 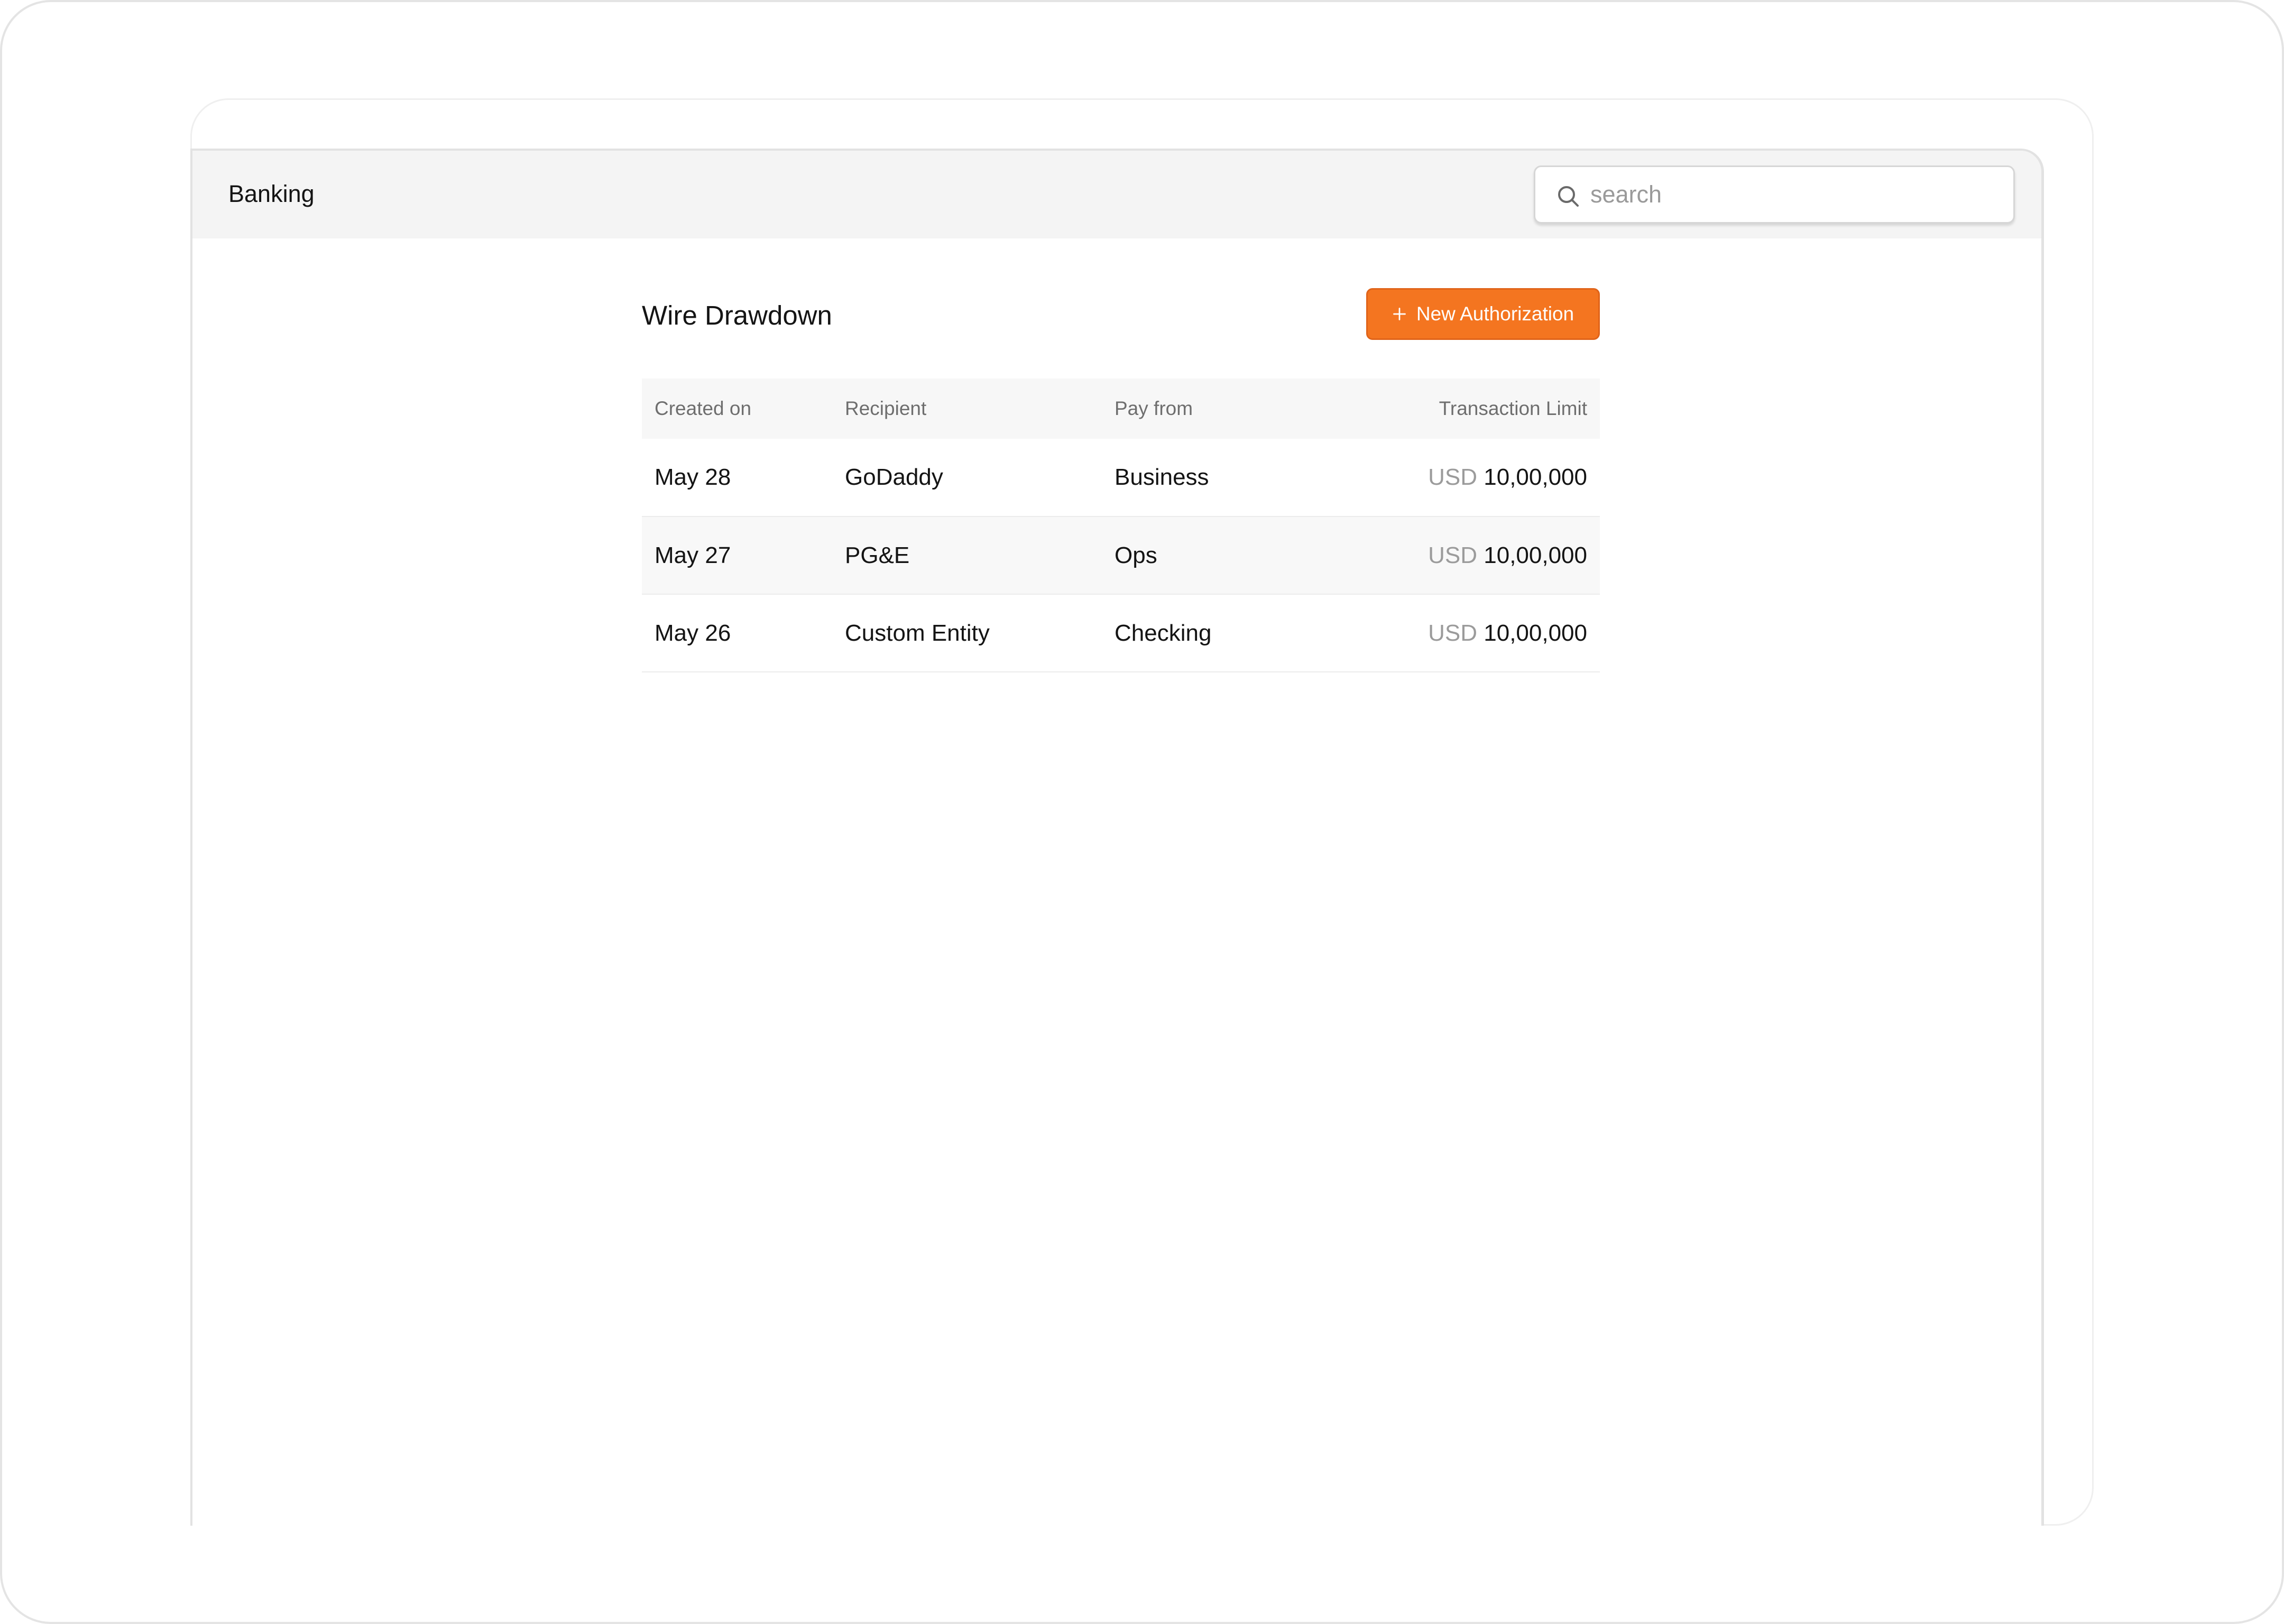 I want to click on table-row: May 28 GoDaddy Business USD 10,00,000, so click(x=1121, y=478).